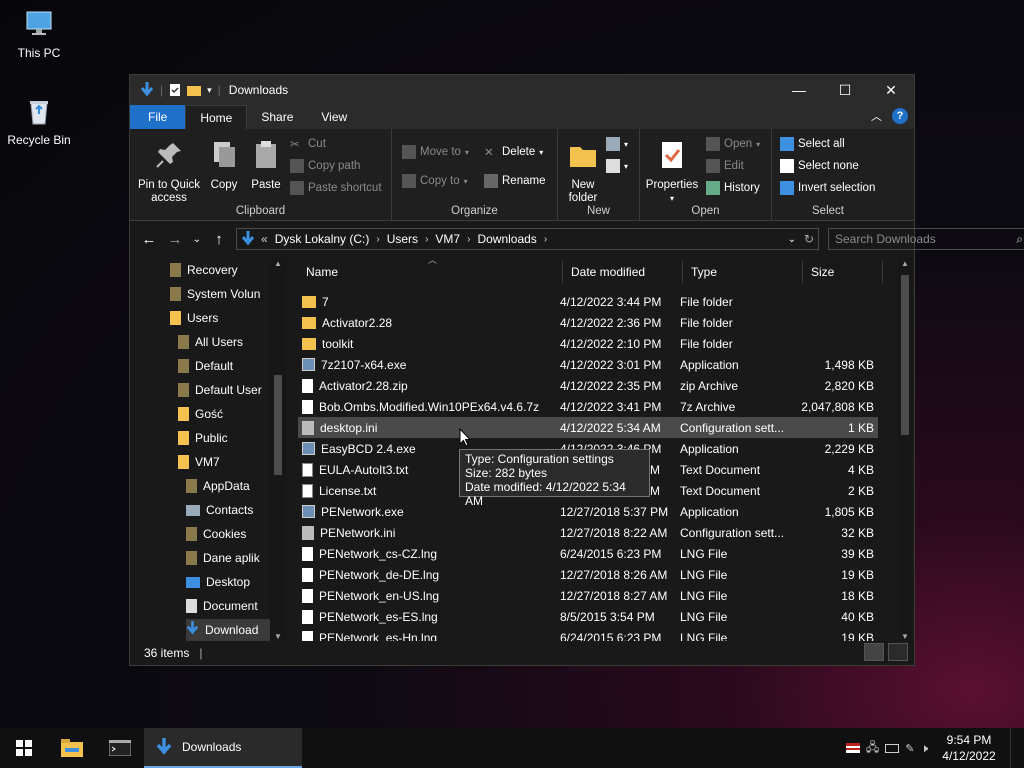 The image size is (1024, 768). Describe the element at coordinates (209, 90) in the screenshot. I see `qat-dropdown-icon: ▾` at that location.